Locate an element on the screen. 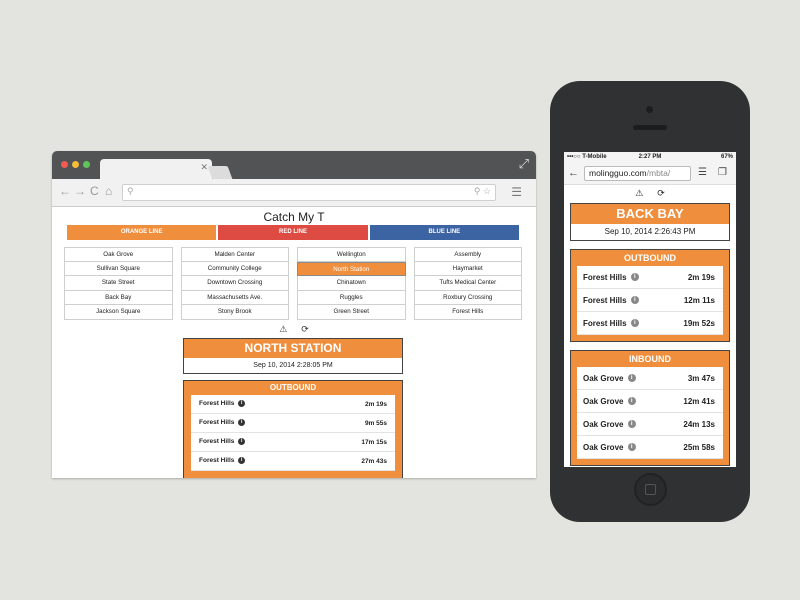  station-button: Malden Center is located at coordinates (234, 254).